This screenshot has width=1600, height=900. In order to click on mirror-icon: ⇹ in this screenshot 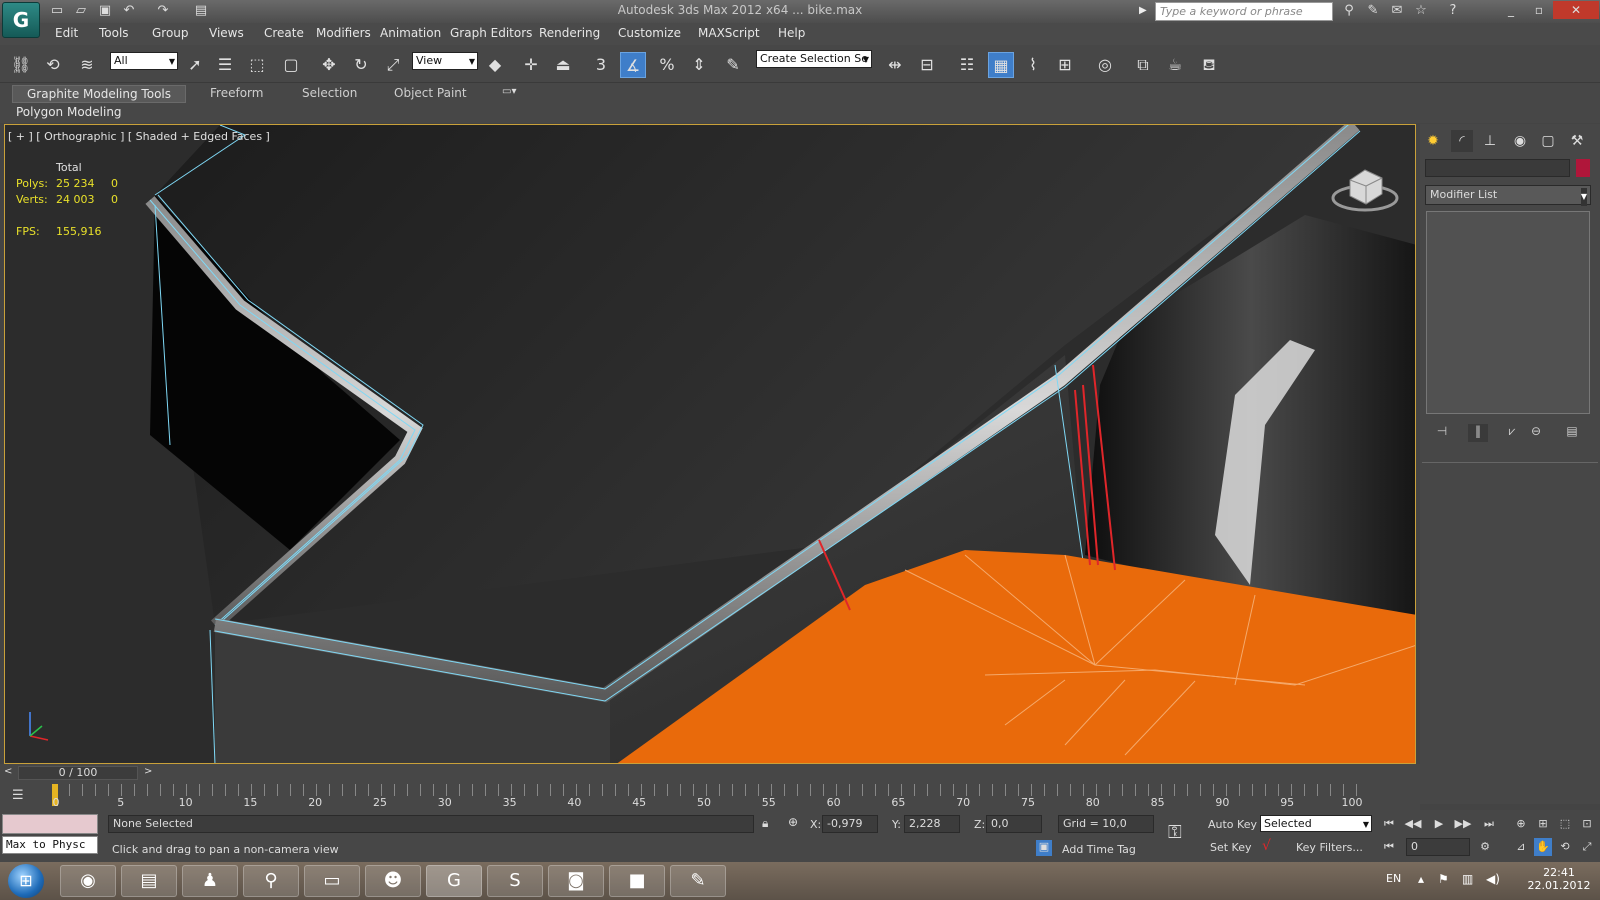, I will do `click(895, 65)`.